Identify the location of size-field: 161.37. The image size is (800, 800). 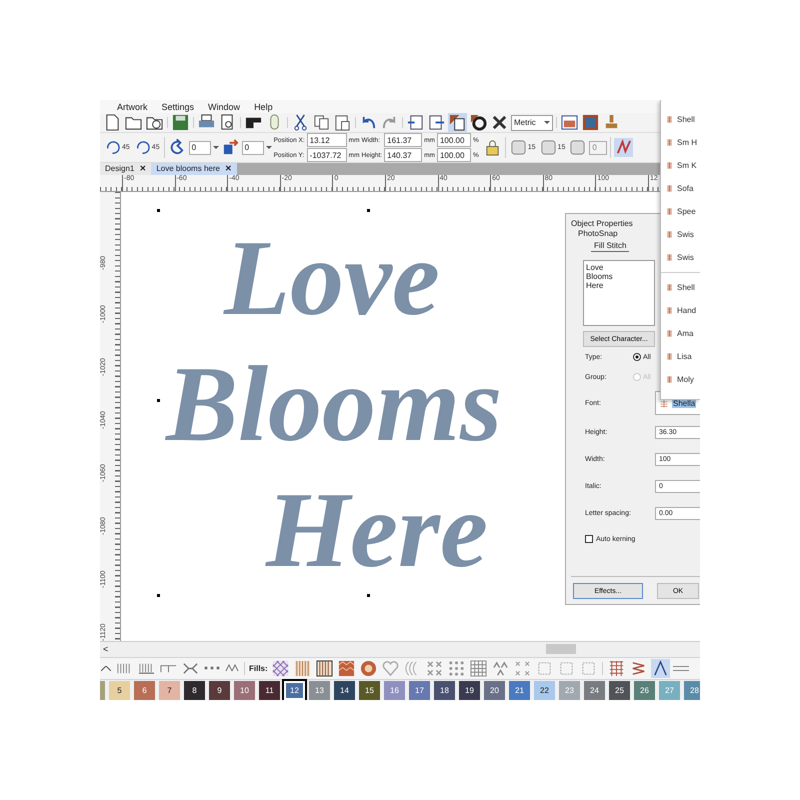
(403, 140).